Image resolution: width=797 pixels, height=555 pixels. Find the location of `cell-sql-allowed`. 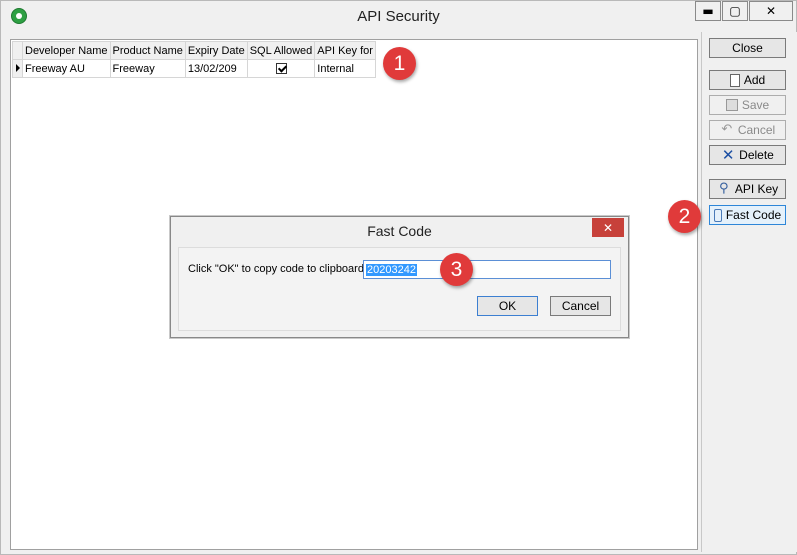

cell-sql-allowed is located at coordinates (281, 68).